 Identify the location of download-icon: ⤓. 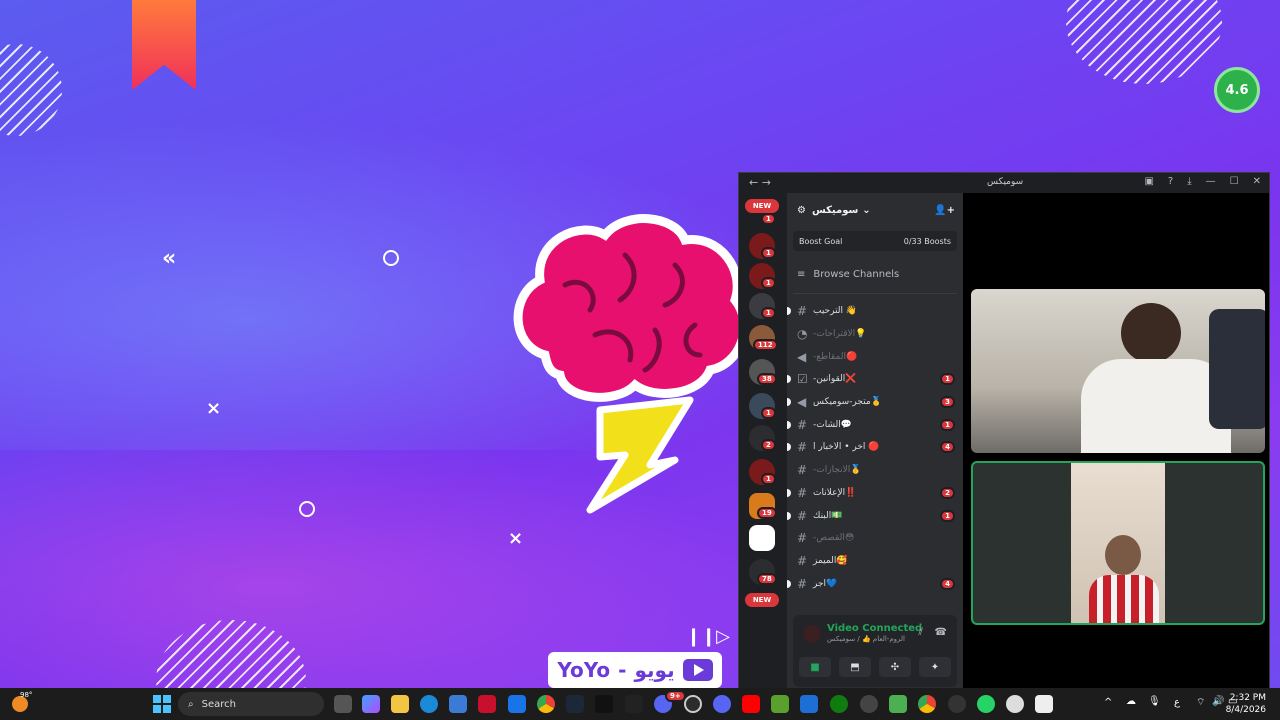
(1189, 181).